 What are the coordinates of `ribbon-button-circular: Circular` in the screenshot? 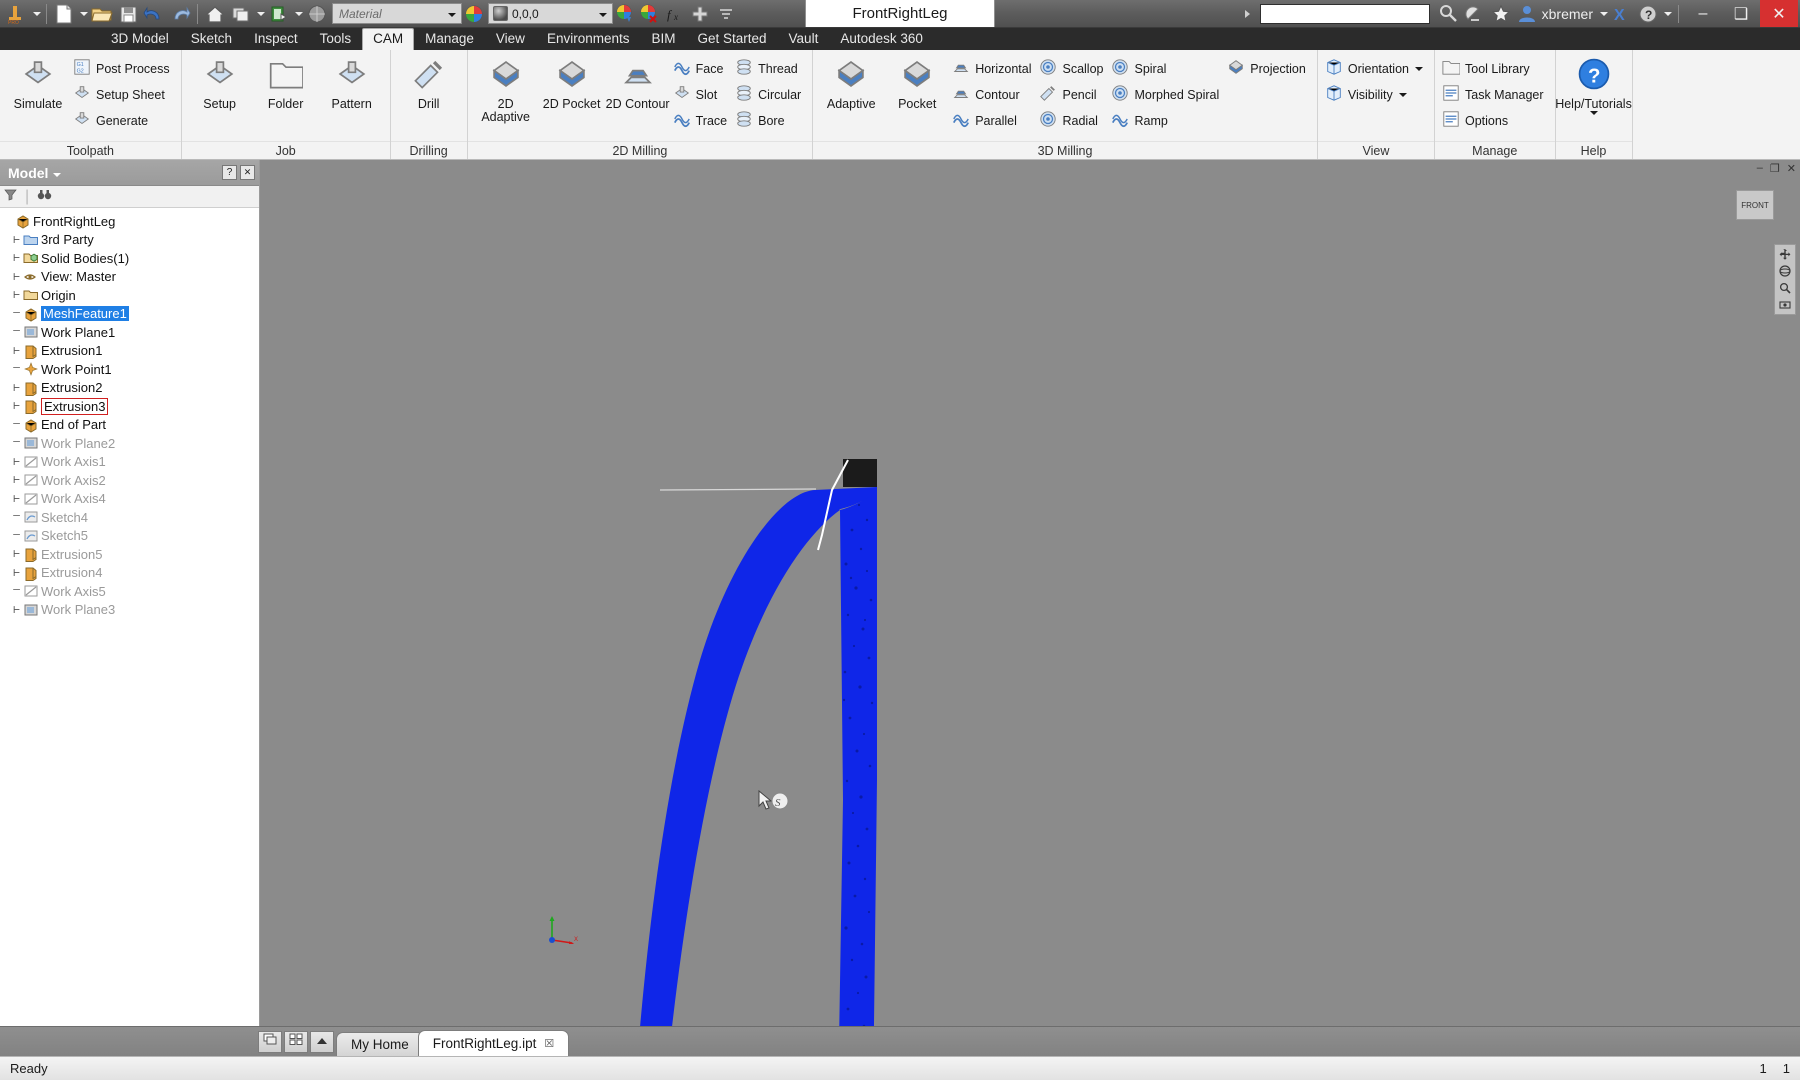 It's located at (770, 95).